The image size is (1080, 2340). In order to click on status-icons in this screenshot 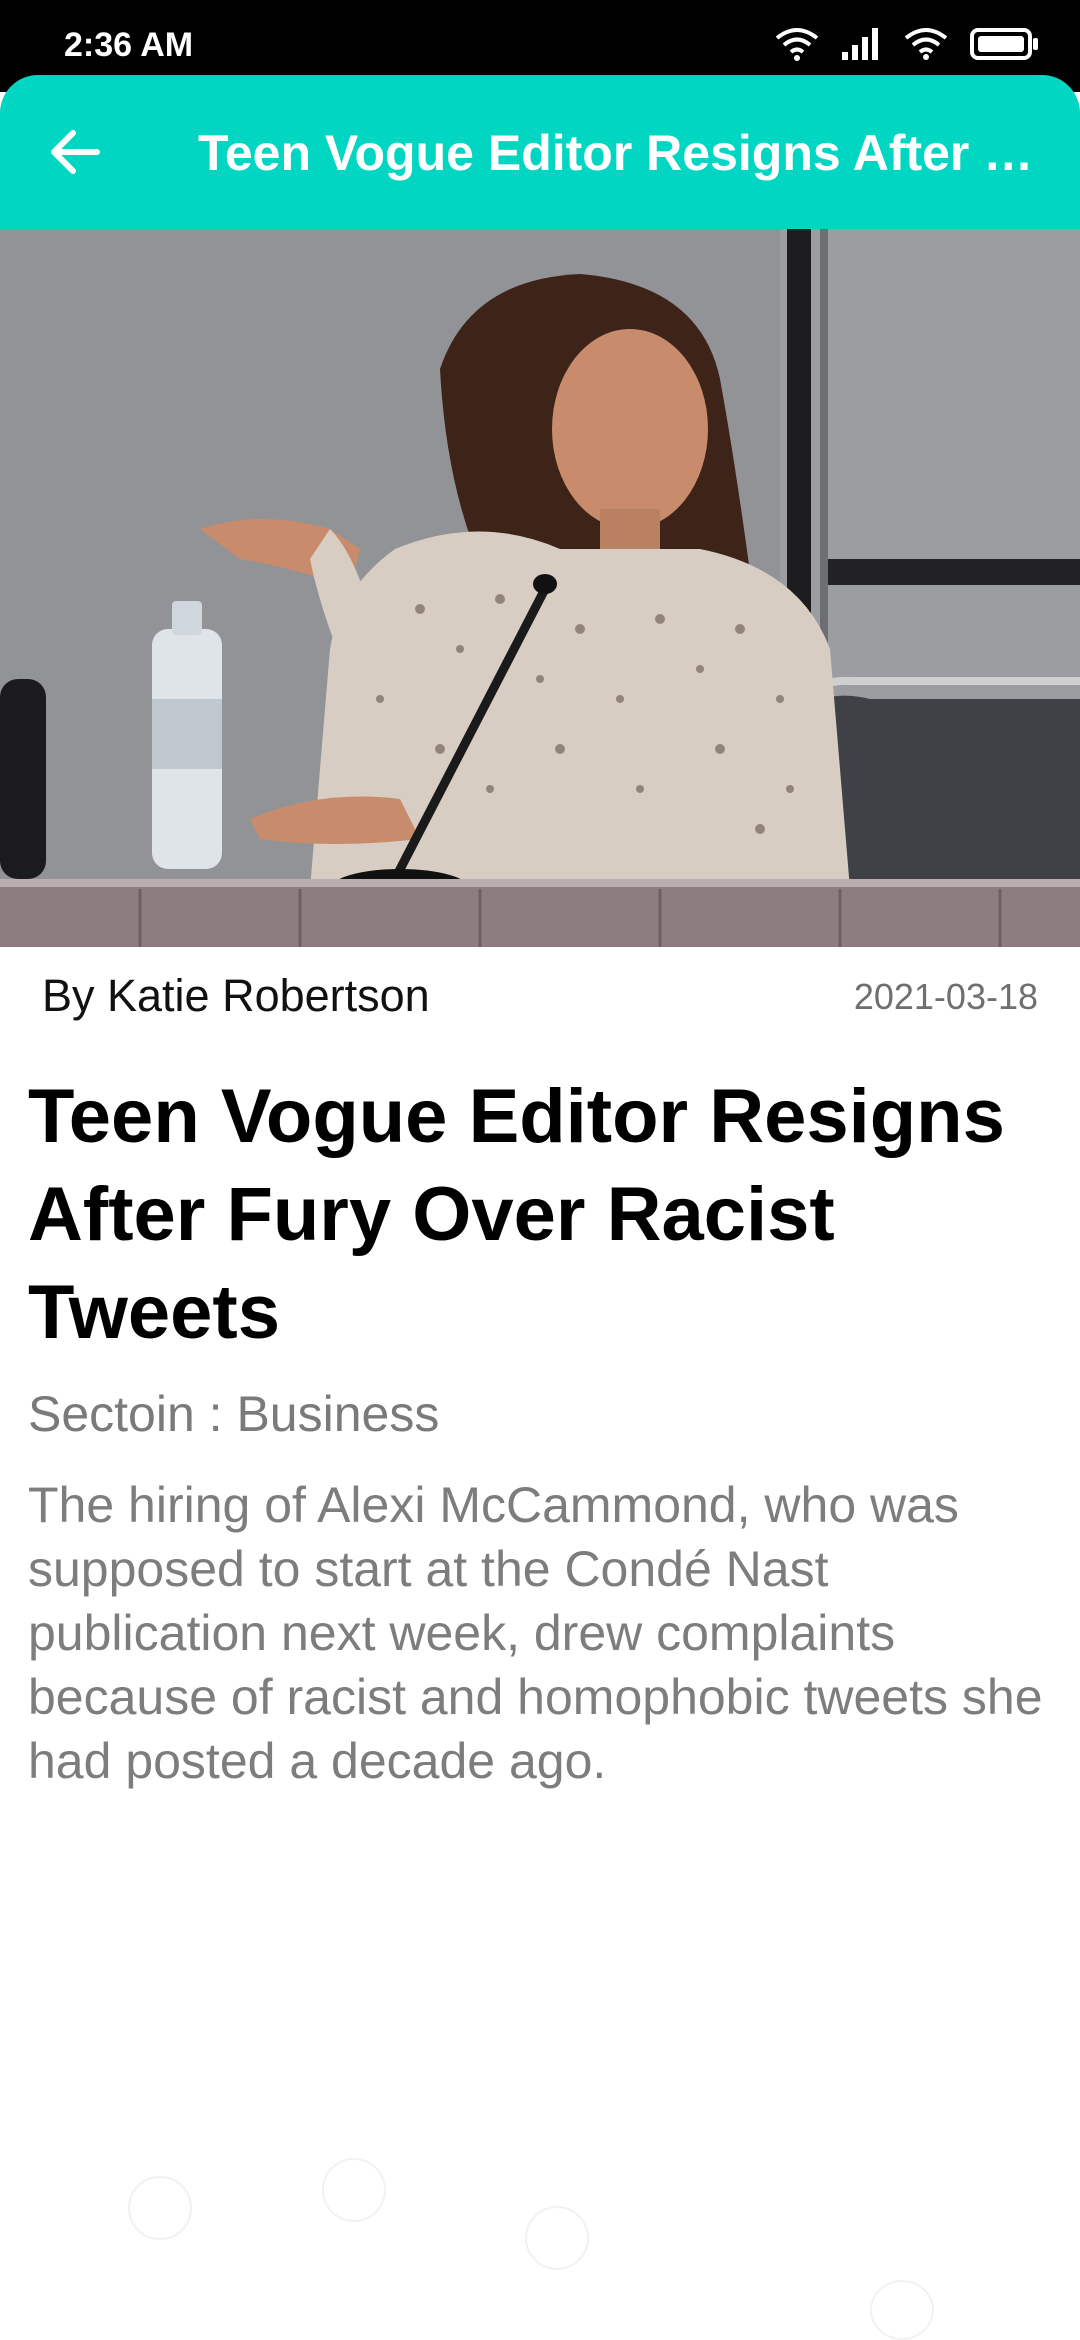, I will do `click(907, 44)`.